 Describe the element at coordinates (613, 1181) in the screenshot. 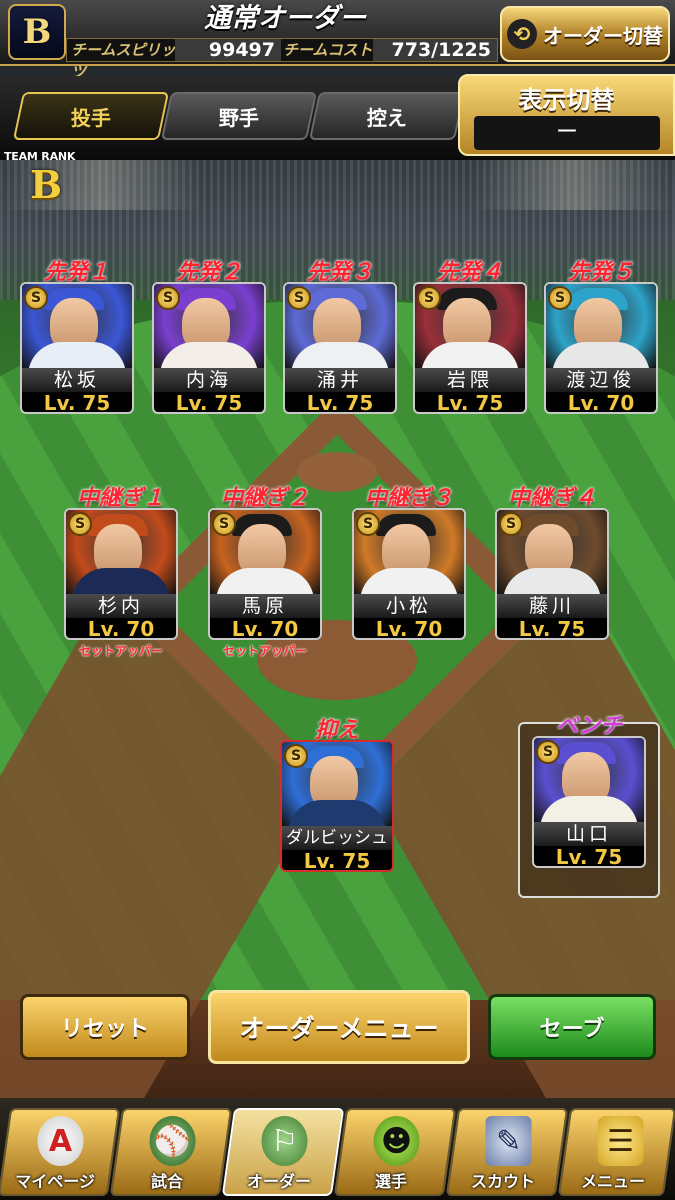

I see `nav-label: メニュー` at that location.